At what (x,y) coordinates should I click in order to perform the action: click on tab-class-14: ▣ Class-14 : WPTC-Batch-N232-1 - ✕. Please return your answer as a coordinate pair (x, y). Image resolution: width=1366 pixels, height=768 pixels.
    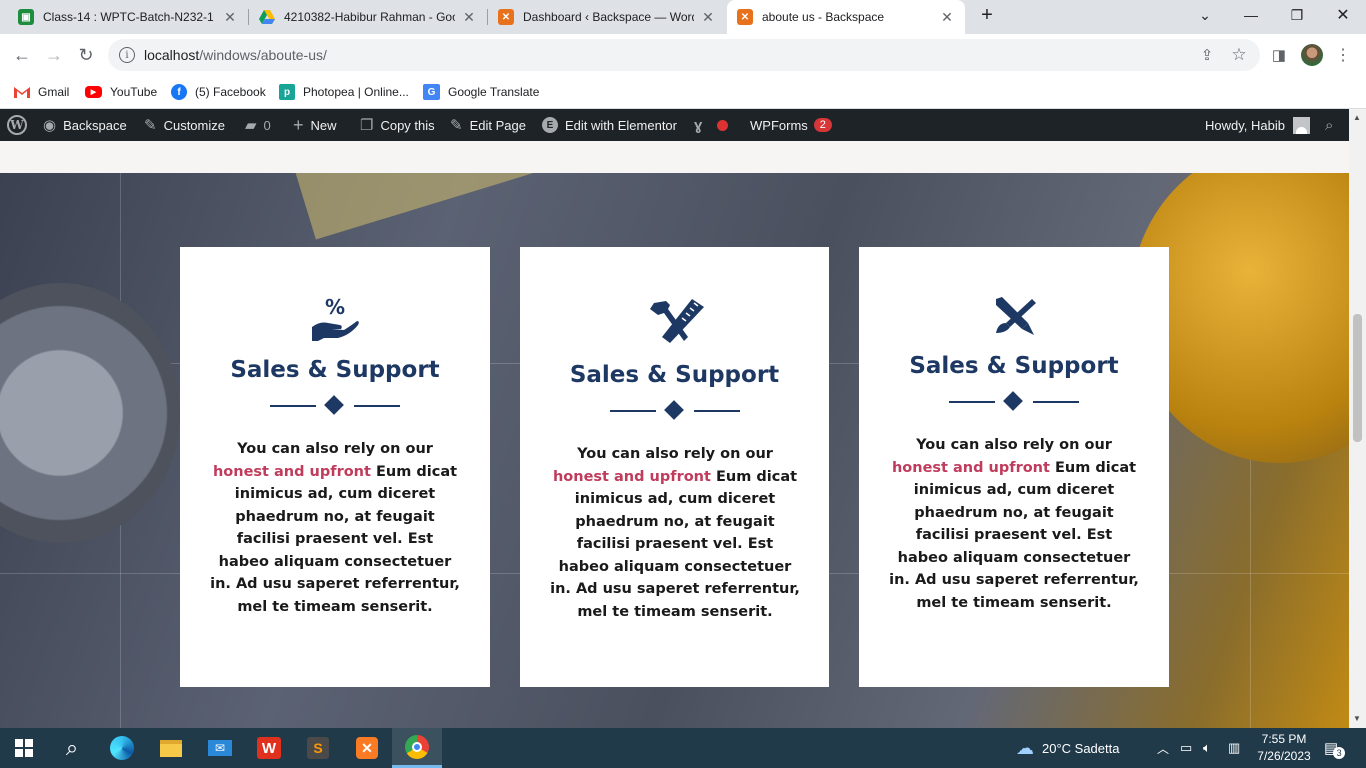
    Looking at the image, I should click on (128, 17).